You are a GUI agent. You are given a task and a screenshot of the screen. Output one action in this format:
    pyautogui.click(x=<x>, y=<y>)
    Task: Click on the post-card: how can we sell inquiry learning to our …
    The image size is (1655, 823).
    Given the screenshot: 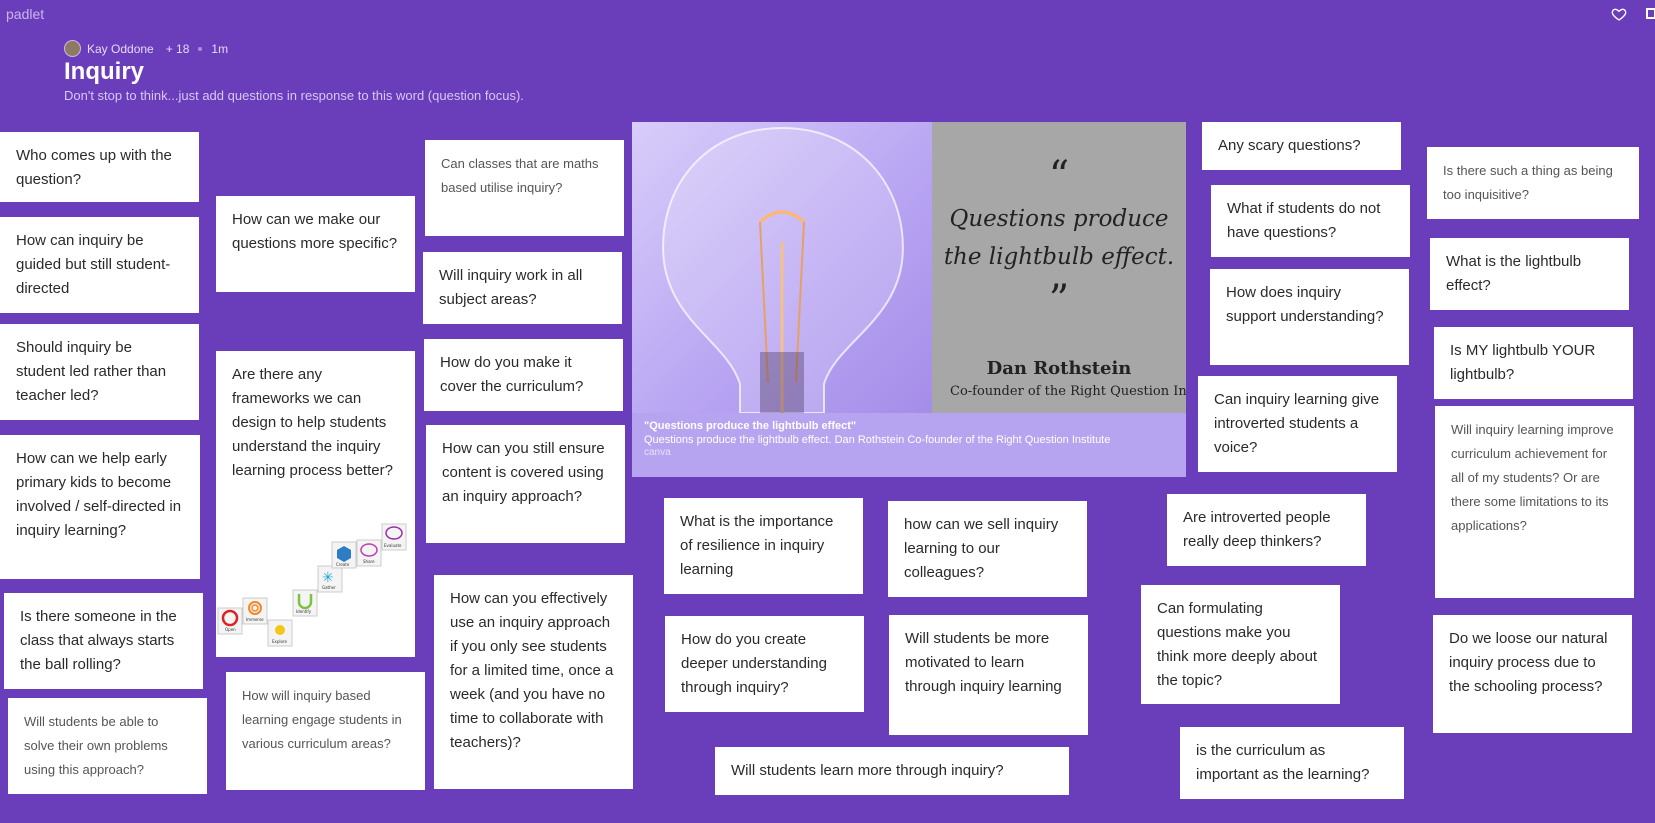 What is the action you would take?
    pyautogui.click(x=987, y=549)
    